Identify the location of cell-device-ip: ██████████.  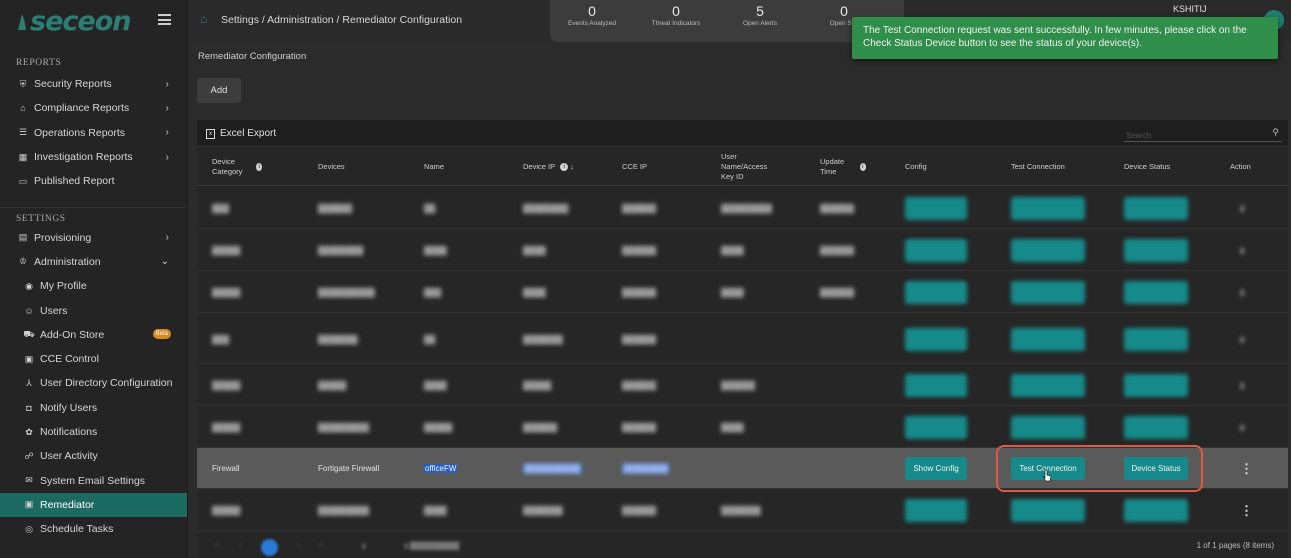
(552, 468).